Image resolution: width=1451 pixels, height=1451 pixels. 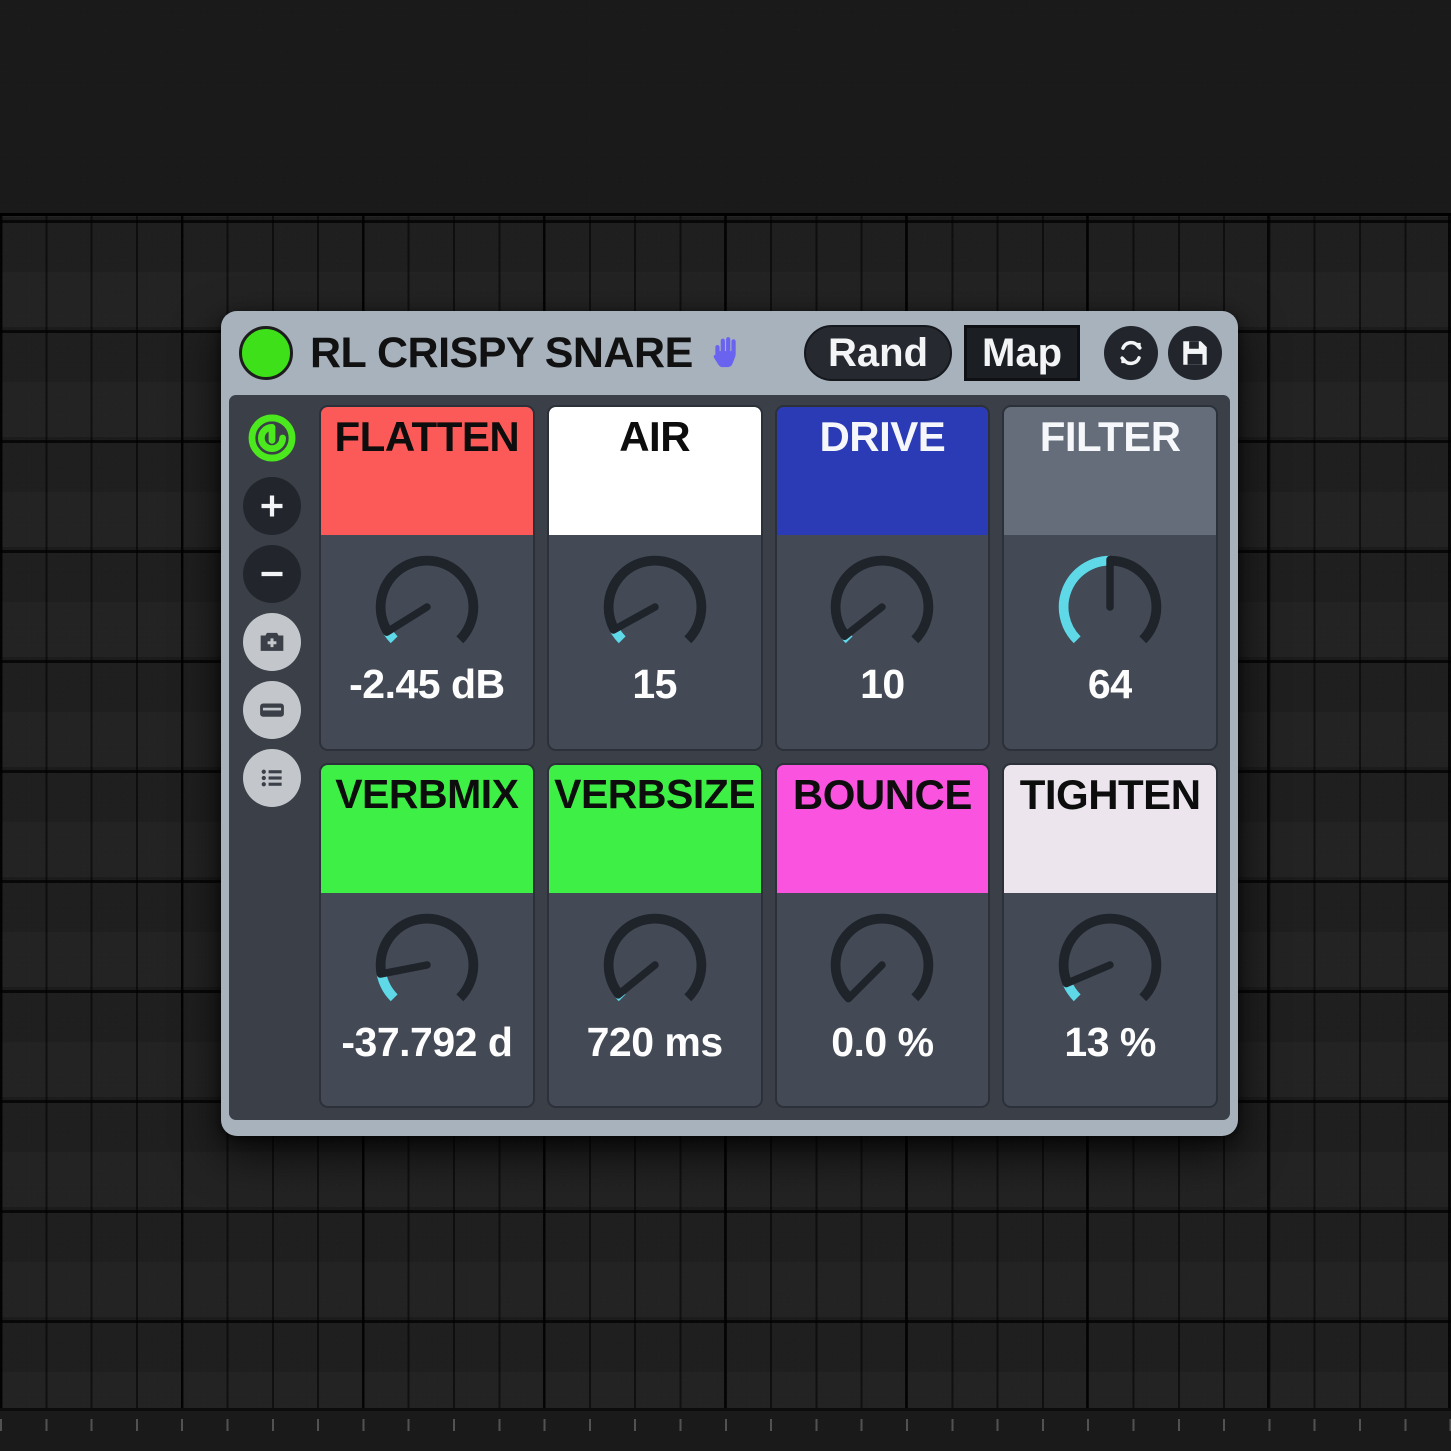 I want to click on plus-icon, so click(x=272, y=506).